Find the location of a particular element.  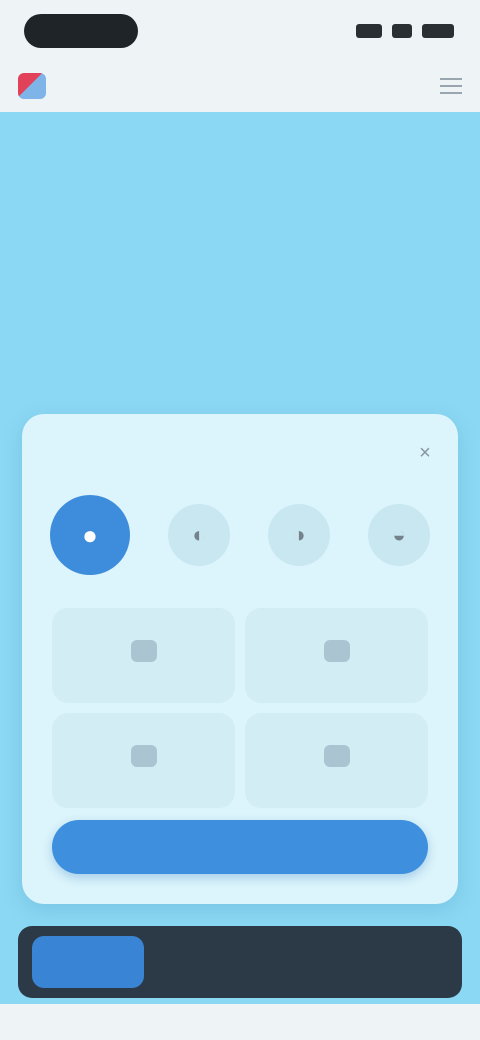

mode-4-icon: ◒ is located at coordinates (399, 535).